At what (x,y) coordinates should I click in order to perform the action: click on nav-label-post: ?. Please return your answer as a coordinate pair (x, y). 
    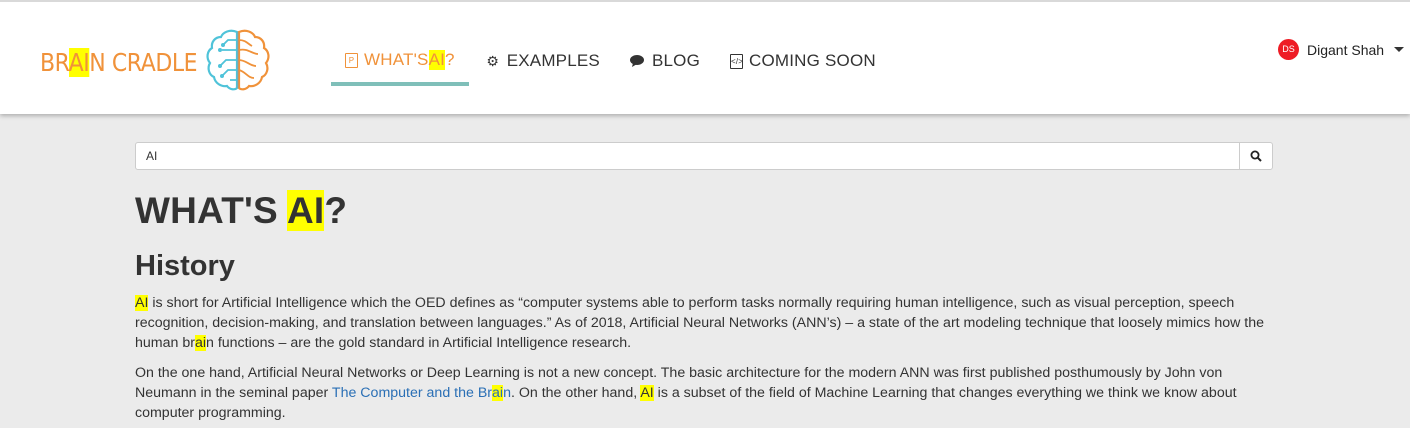
    Looking at the image, I should click on (450, 59).